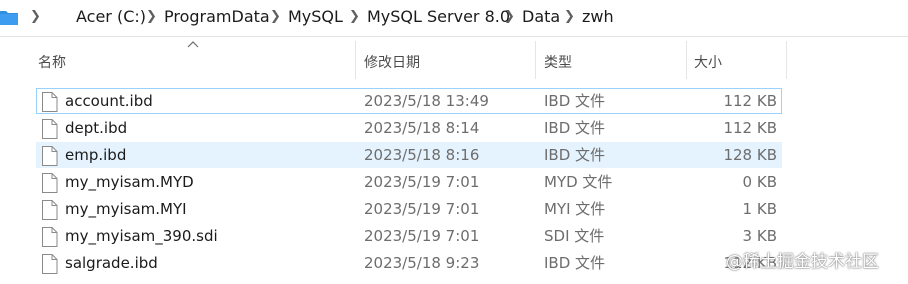 This screenshot has width=908, height=284. Describe the element at coordinates (575, 209) in the screenshot. I see `file-type: MYI 文件` at that location.